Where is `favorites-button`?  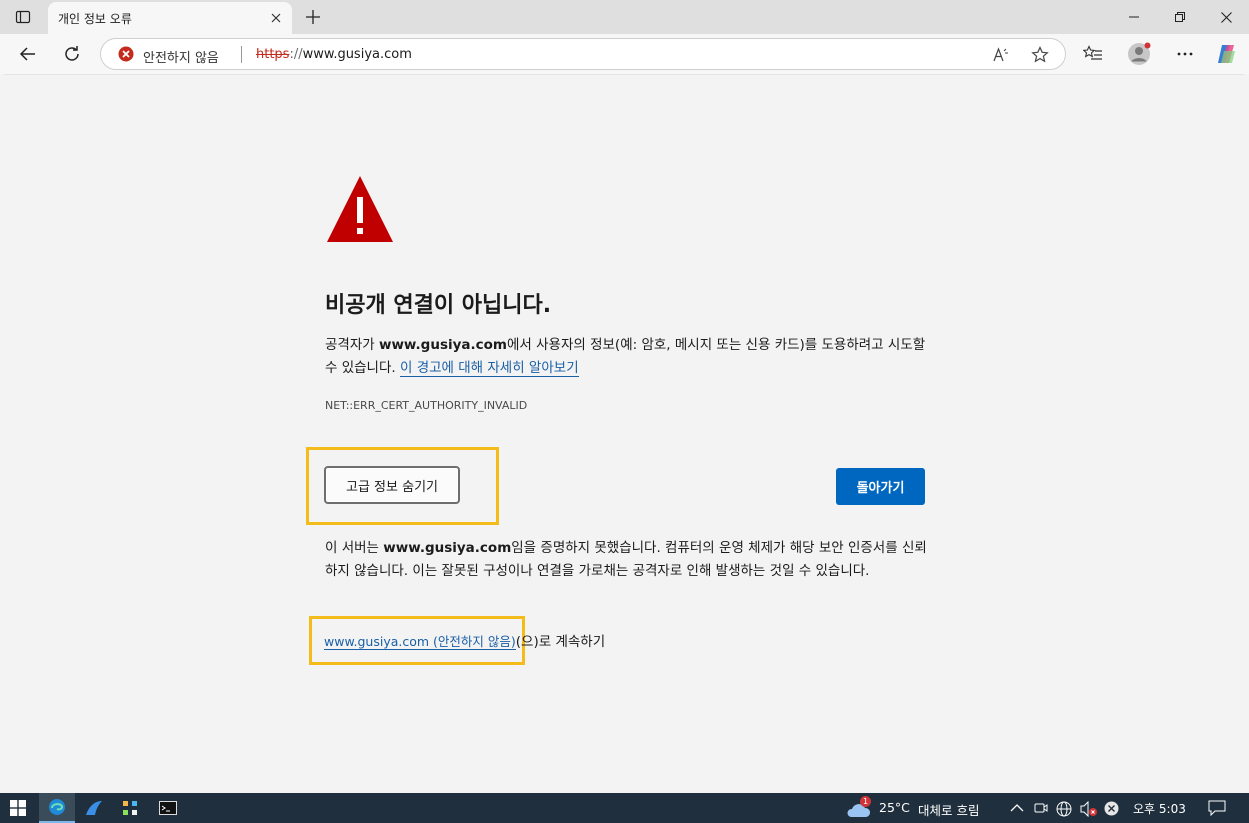
favorites-button is located at coordinates (1093, 54).